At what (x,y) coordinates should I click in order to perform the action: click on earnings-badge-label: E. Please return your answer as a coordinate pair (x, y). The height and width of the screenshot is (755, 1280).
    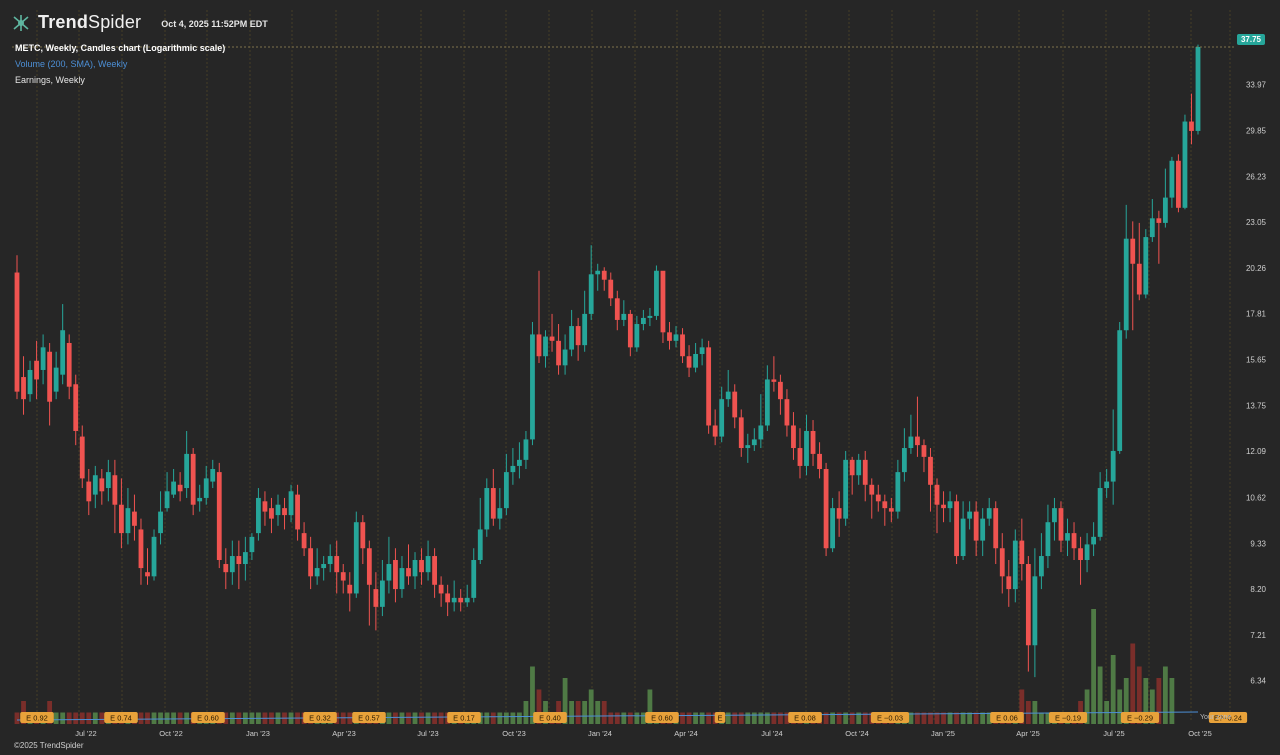
    Looking at the image, I should click on (719, 718).